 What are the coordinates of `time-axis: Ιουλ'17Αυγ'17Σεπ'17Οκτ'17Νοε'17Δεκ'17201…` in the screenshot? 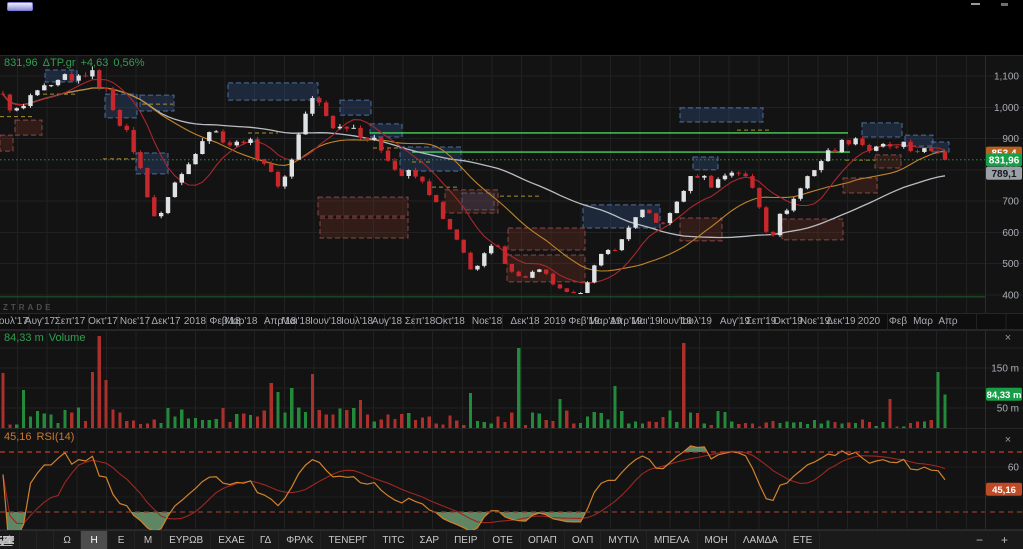 It's located at (511, 321).